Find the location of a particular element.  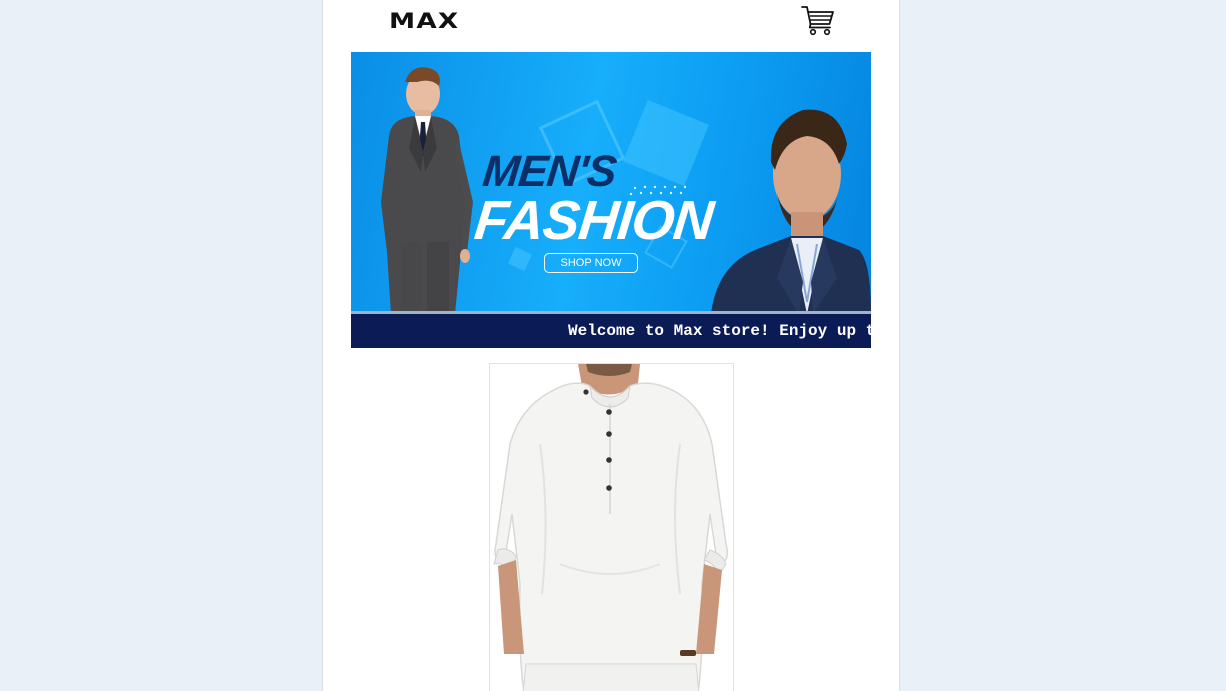

banner-headline-line1: MEN'S is located at coordinates (549, 171).